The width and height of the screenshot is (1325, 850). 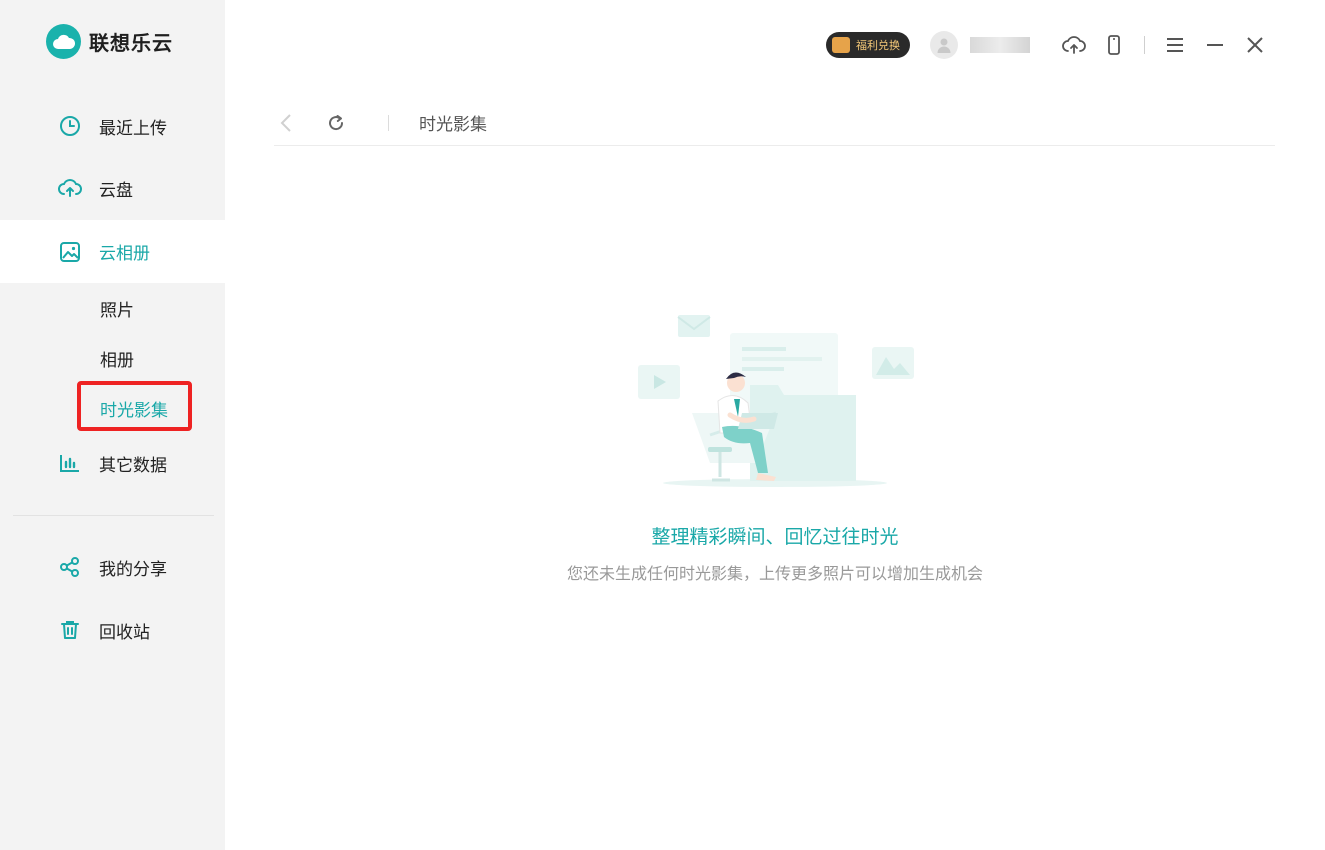 What do you see at coordinates (1215, 45) in the screenshot?
I see `minimize-icon` at bounding box center [1215, 45].